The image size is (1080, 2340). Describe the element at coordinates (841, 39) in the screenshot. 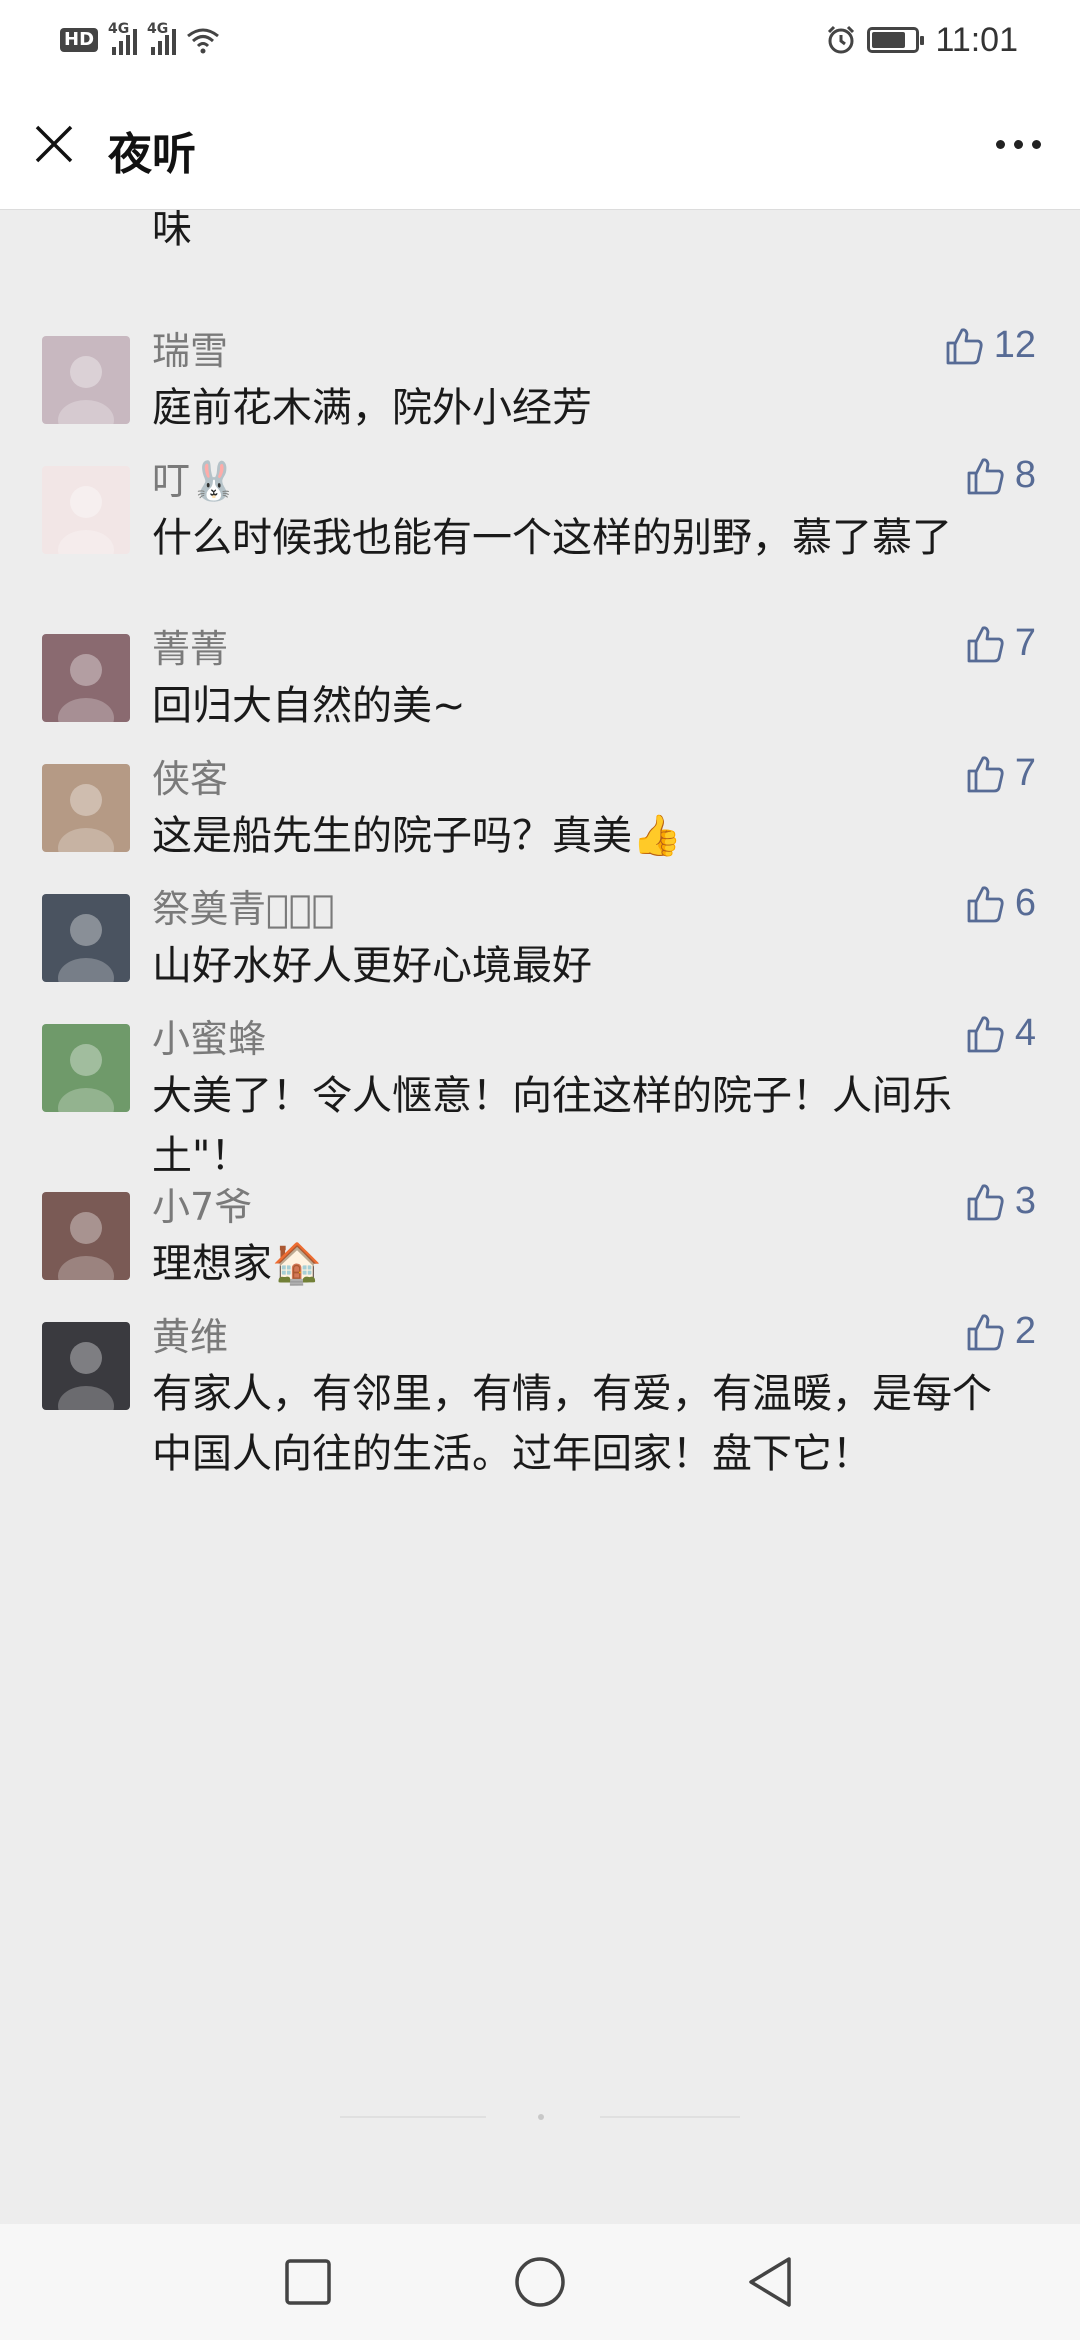

I see `alarm-icon` at that location.